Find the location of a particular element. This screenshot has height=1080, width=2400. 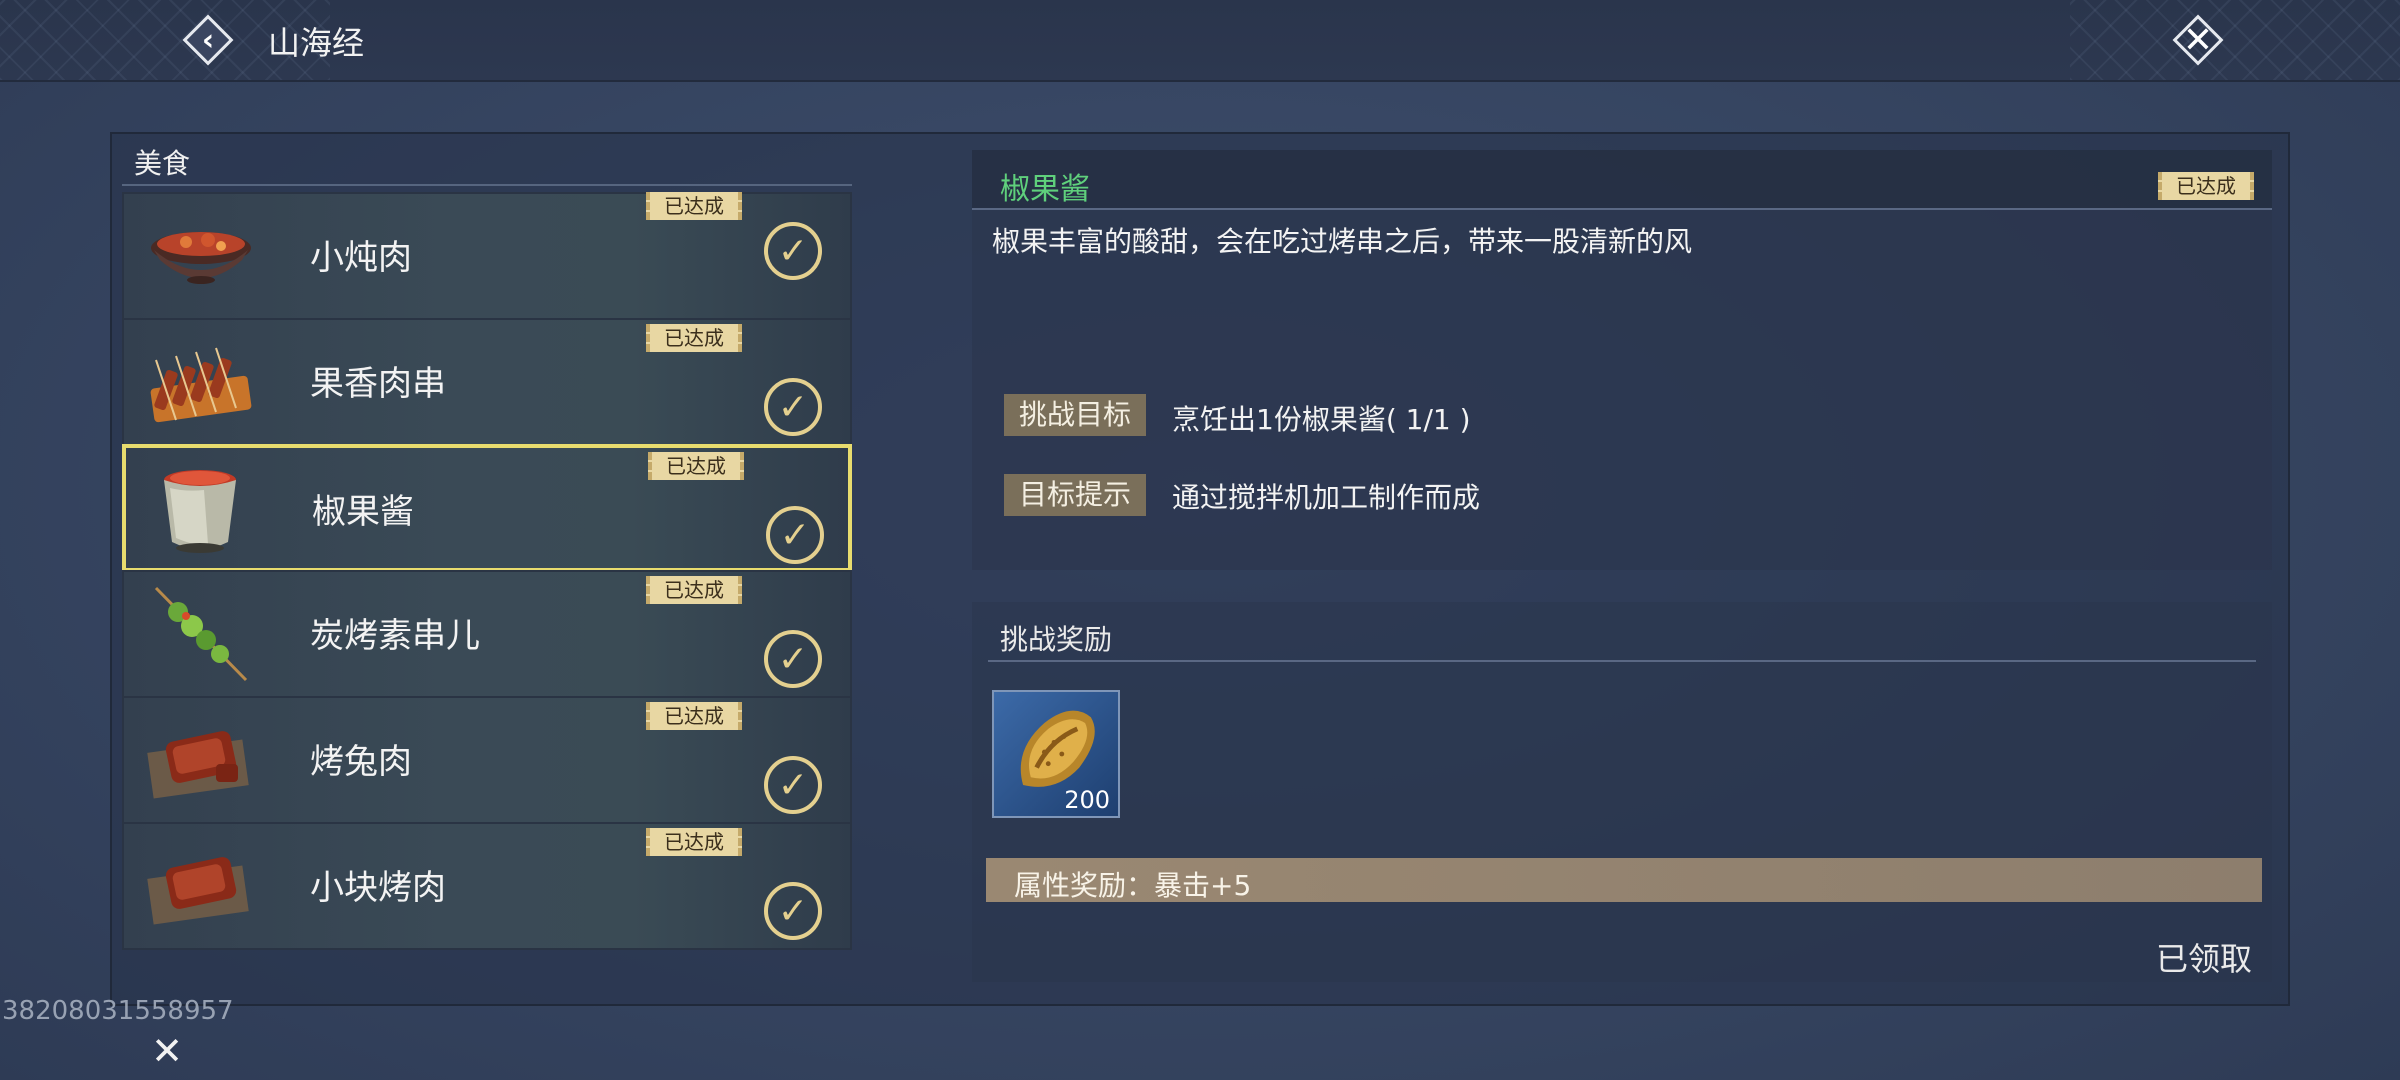

back-button: ‹ is located at coordinates (208, 40).